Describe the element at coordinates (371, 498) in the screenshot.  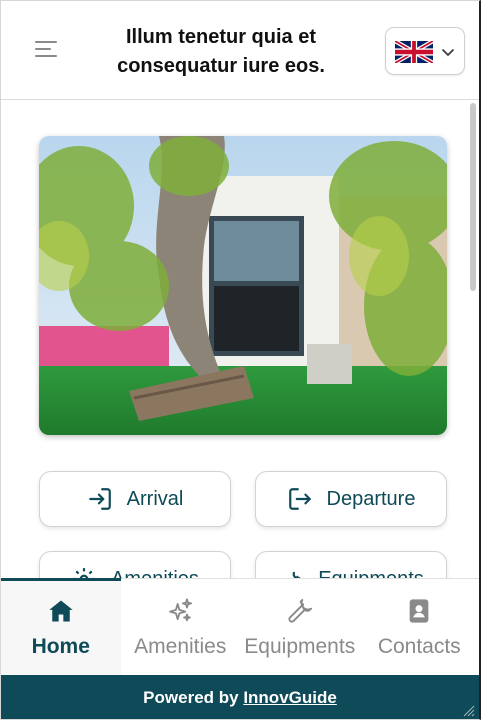
I see `departure-label: Departure` at that location.